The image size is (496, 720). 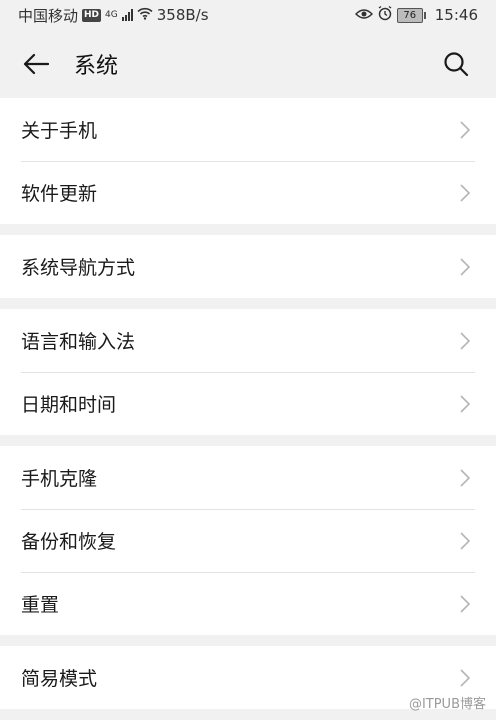 I want to click on network-speed: 358B/s, so click(x=182, y=15).